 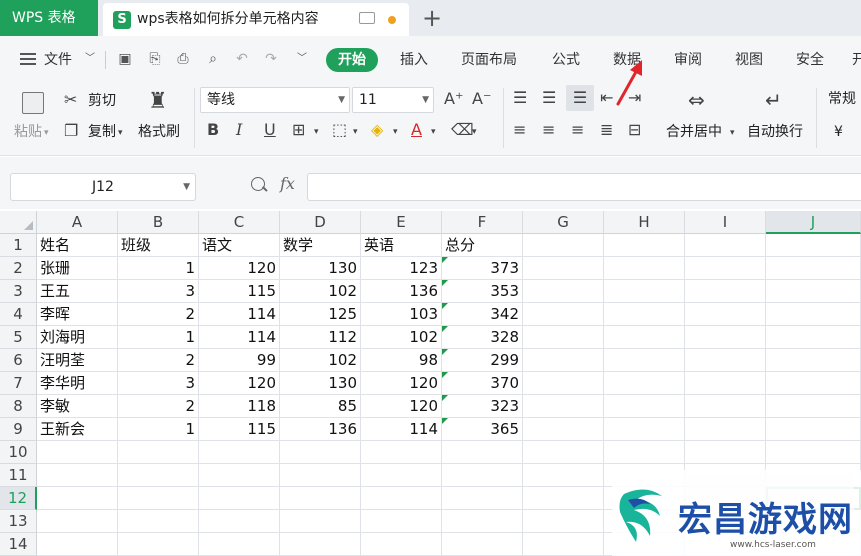 What do you see at coordinates (77, 291) in the screenshot?
I see `cell-a3: 王五` at bounding box center [77, 291].